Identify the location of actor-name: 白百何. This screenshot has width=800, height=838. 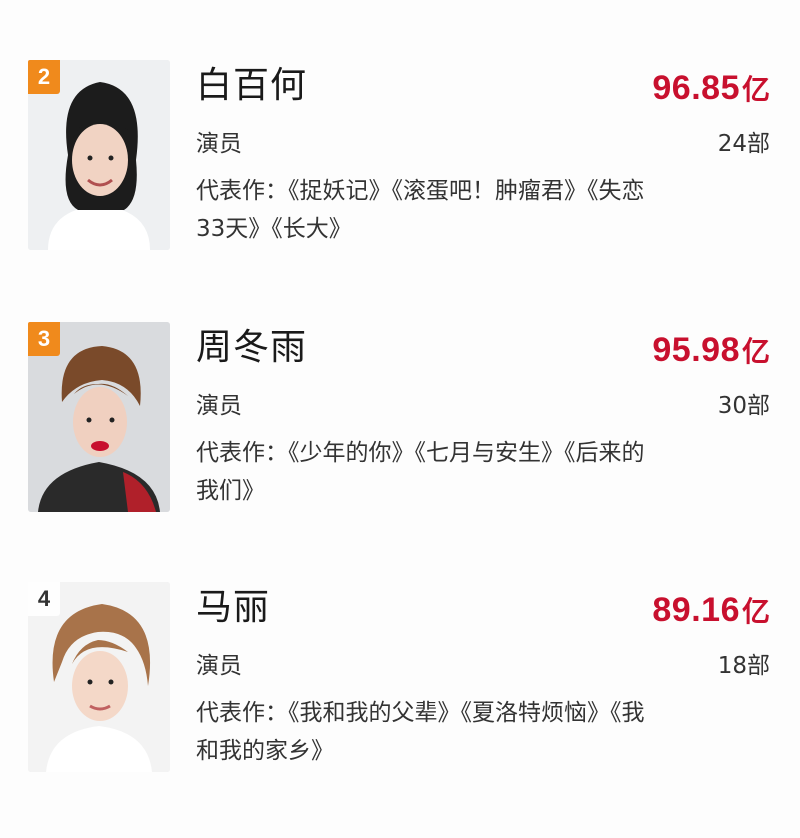
(251, 86).